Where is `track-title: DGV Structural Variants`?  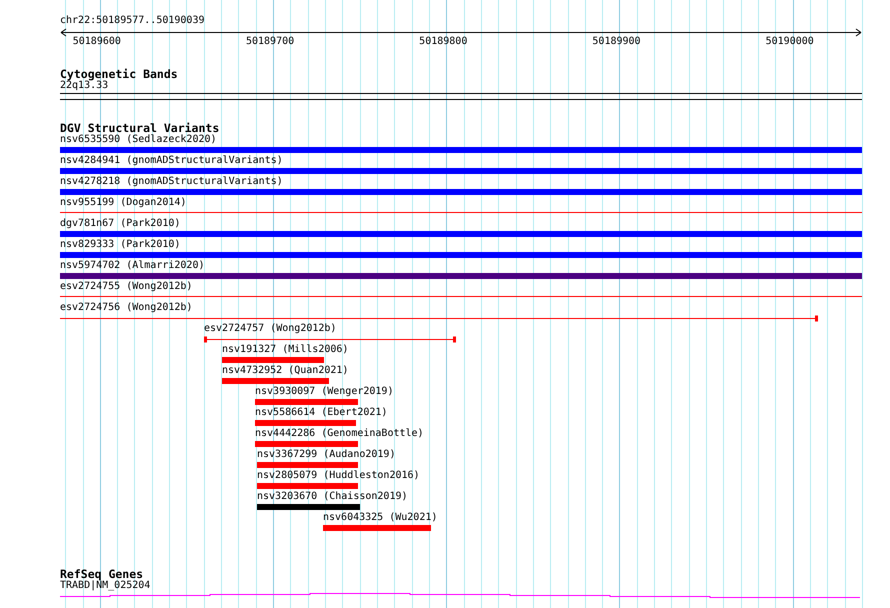 track-title: DGV Structural Variants is located at coordinates (140, 128).